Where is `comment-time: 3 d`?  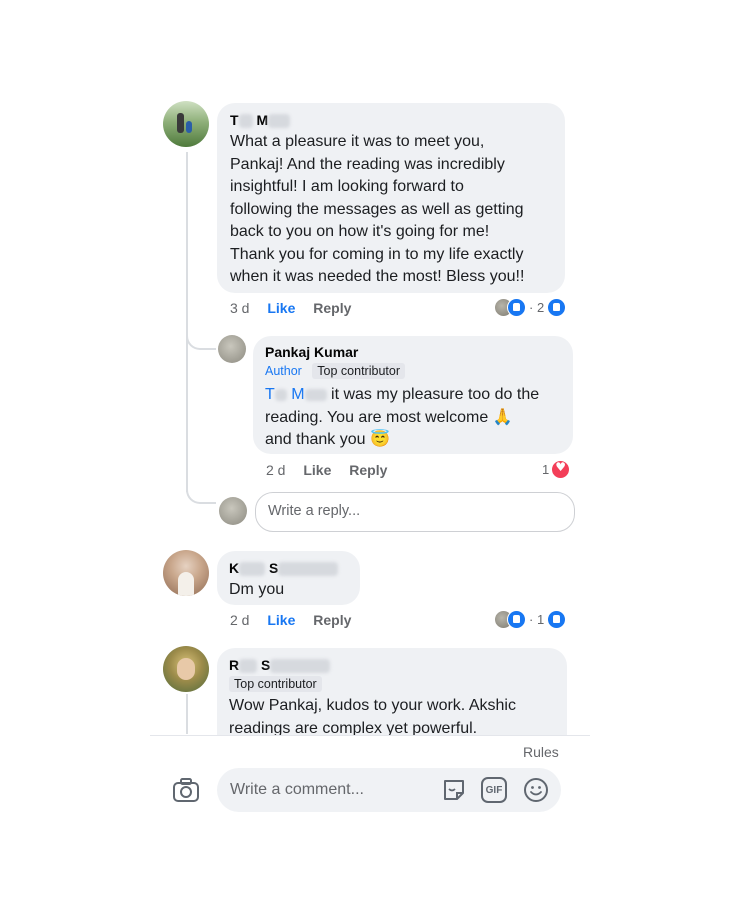 comment-time: 3 d is located at coordinates (239, 308).